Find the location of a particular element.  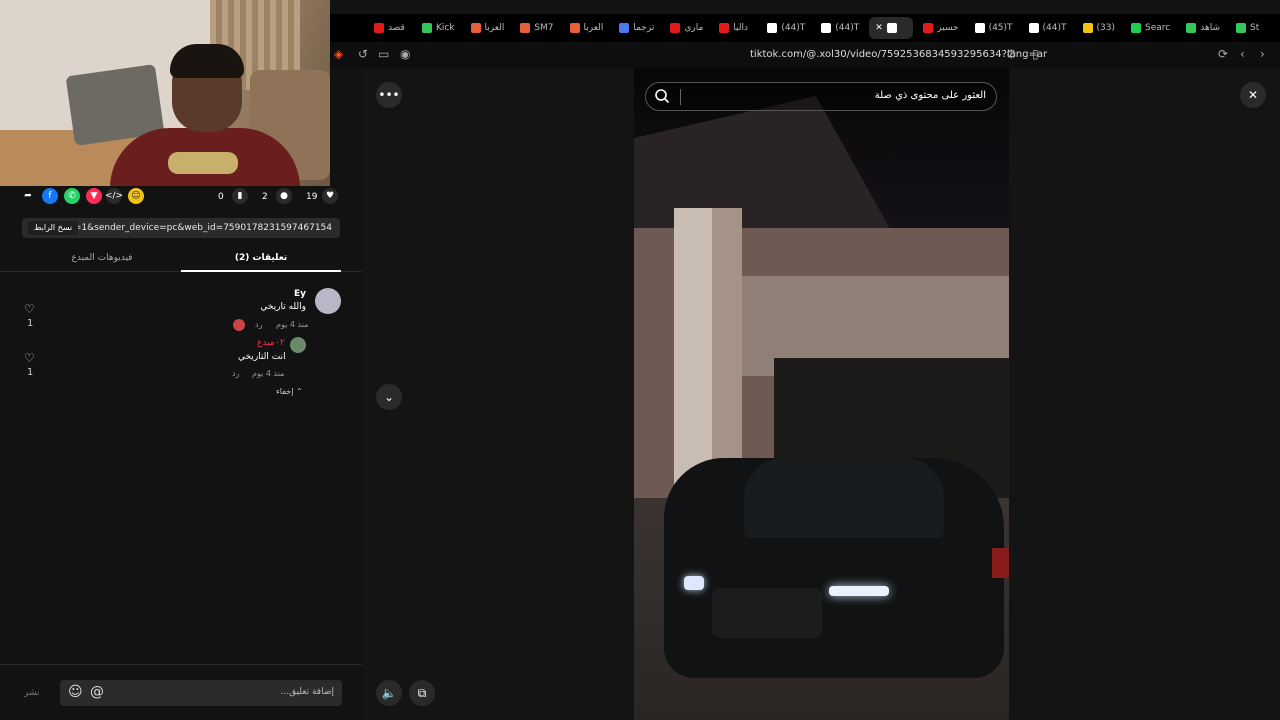

tab-title: SM7 is located at coordinates (544, 28).